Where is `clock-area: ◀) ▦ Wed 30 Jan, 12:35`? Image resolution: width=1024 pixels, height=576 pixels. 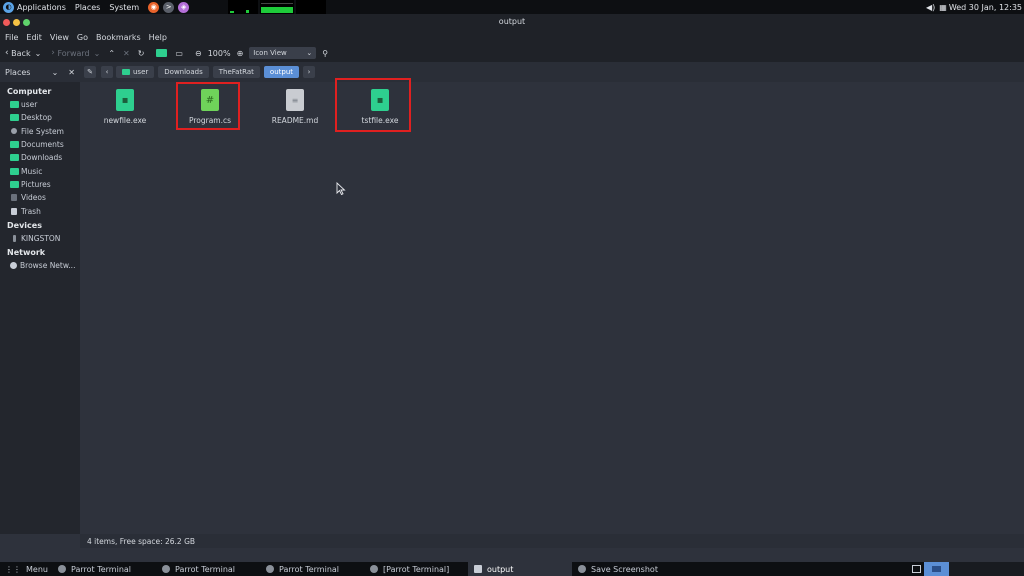 clock-area: ◀) ▦ Wed 30 Jan, 12:35 is located at coordinates (974, 7).